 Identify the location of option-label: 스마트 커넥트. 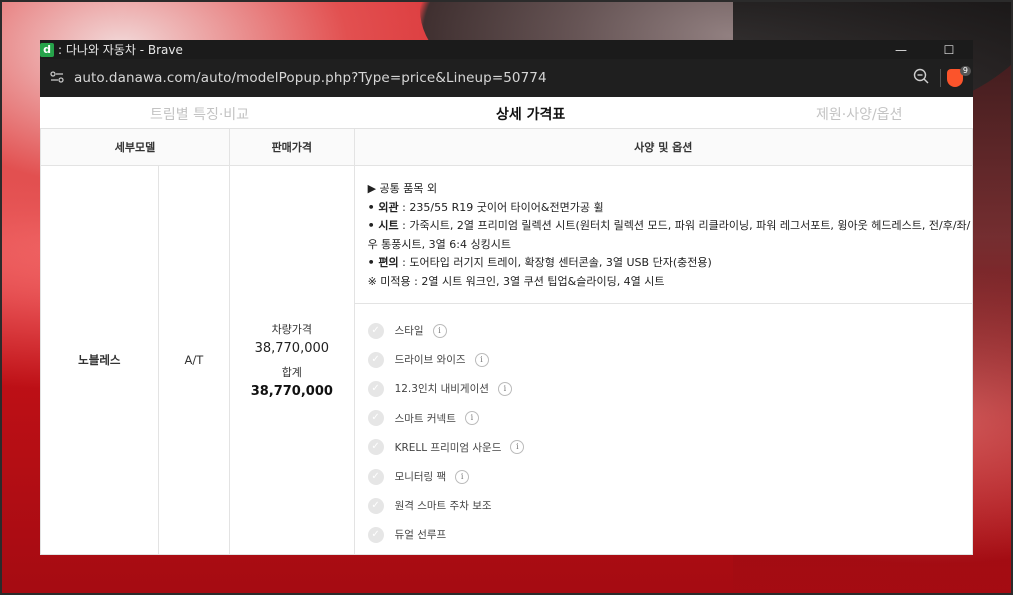
(425, 418).